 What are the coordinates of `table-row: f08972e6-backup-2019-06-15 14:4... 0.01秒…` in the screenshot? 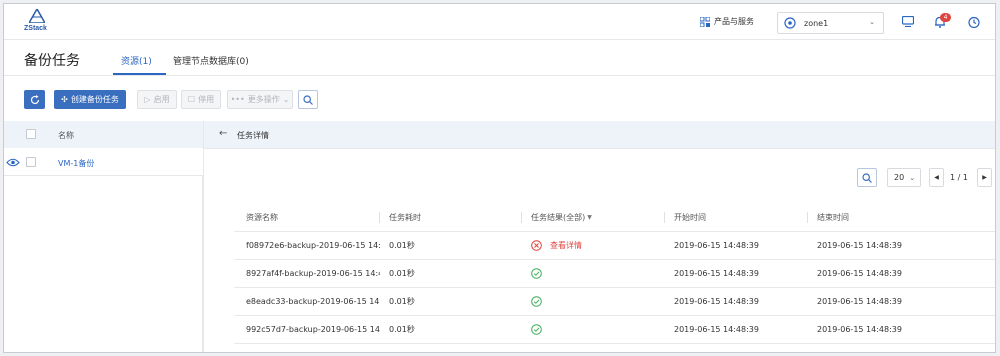 It's located at (614, 246).